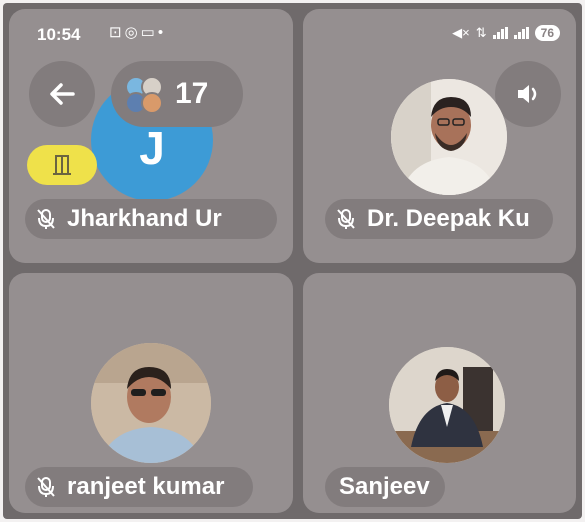 The image size is (585, 522). Describe the element at coordinates (149, 32) in the screenshot. I see `video-icon: ▭` at that location.